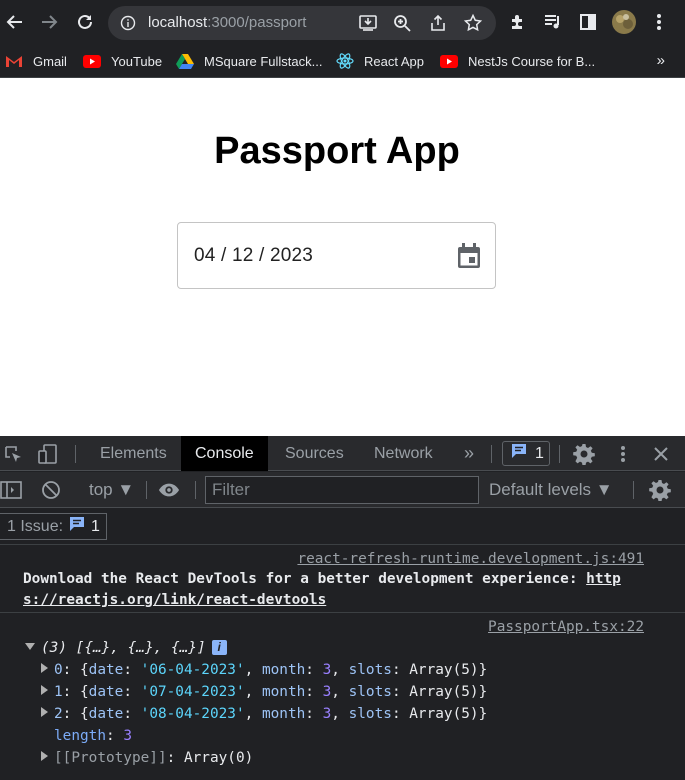  Describe the element at coordinates (553, 22) in the screenshot. I see `media-control-icon` at that location.